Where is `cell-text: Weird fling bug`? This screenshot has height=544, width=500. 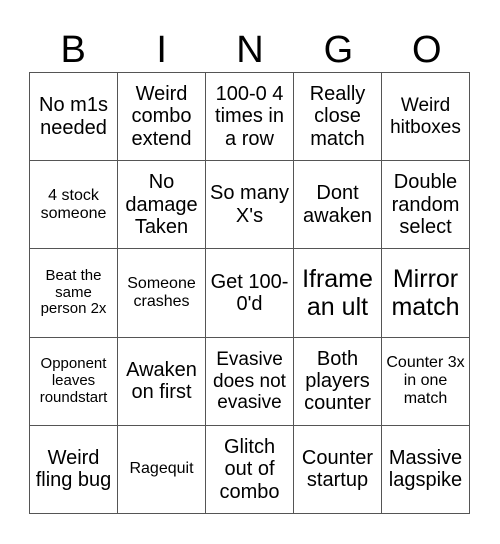 cell-text: Weird fling bug is located at coordinates (73, 469).